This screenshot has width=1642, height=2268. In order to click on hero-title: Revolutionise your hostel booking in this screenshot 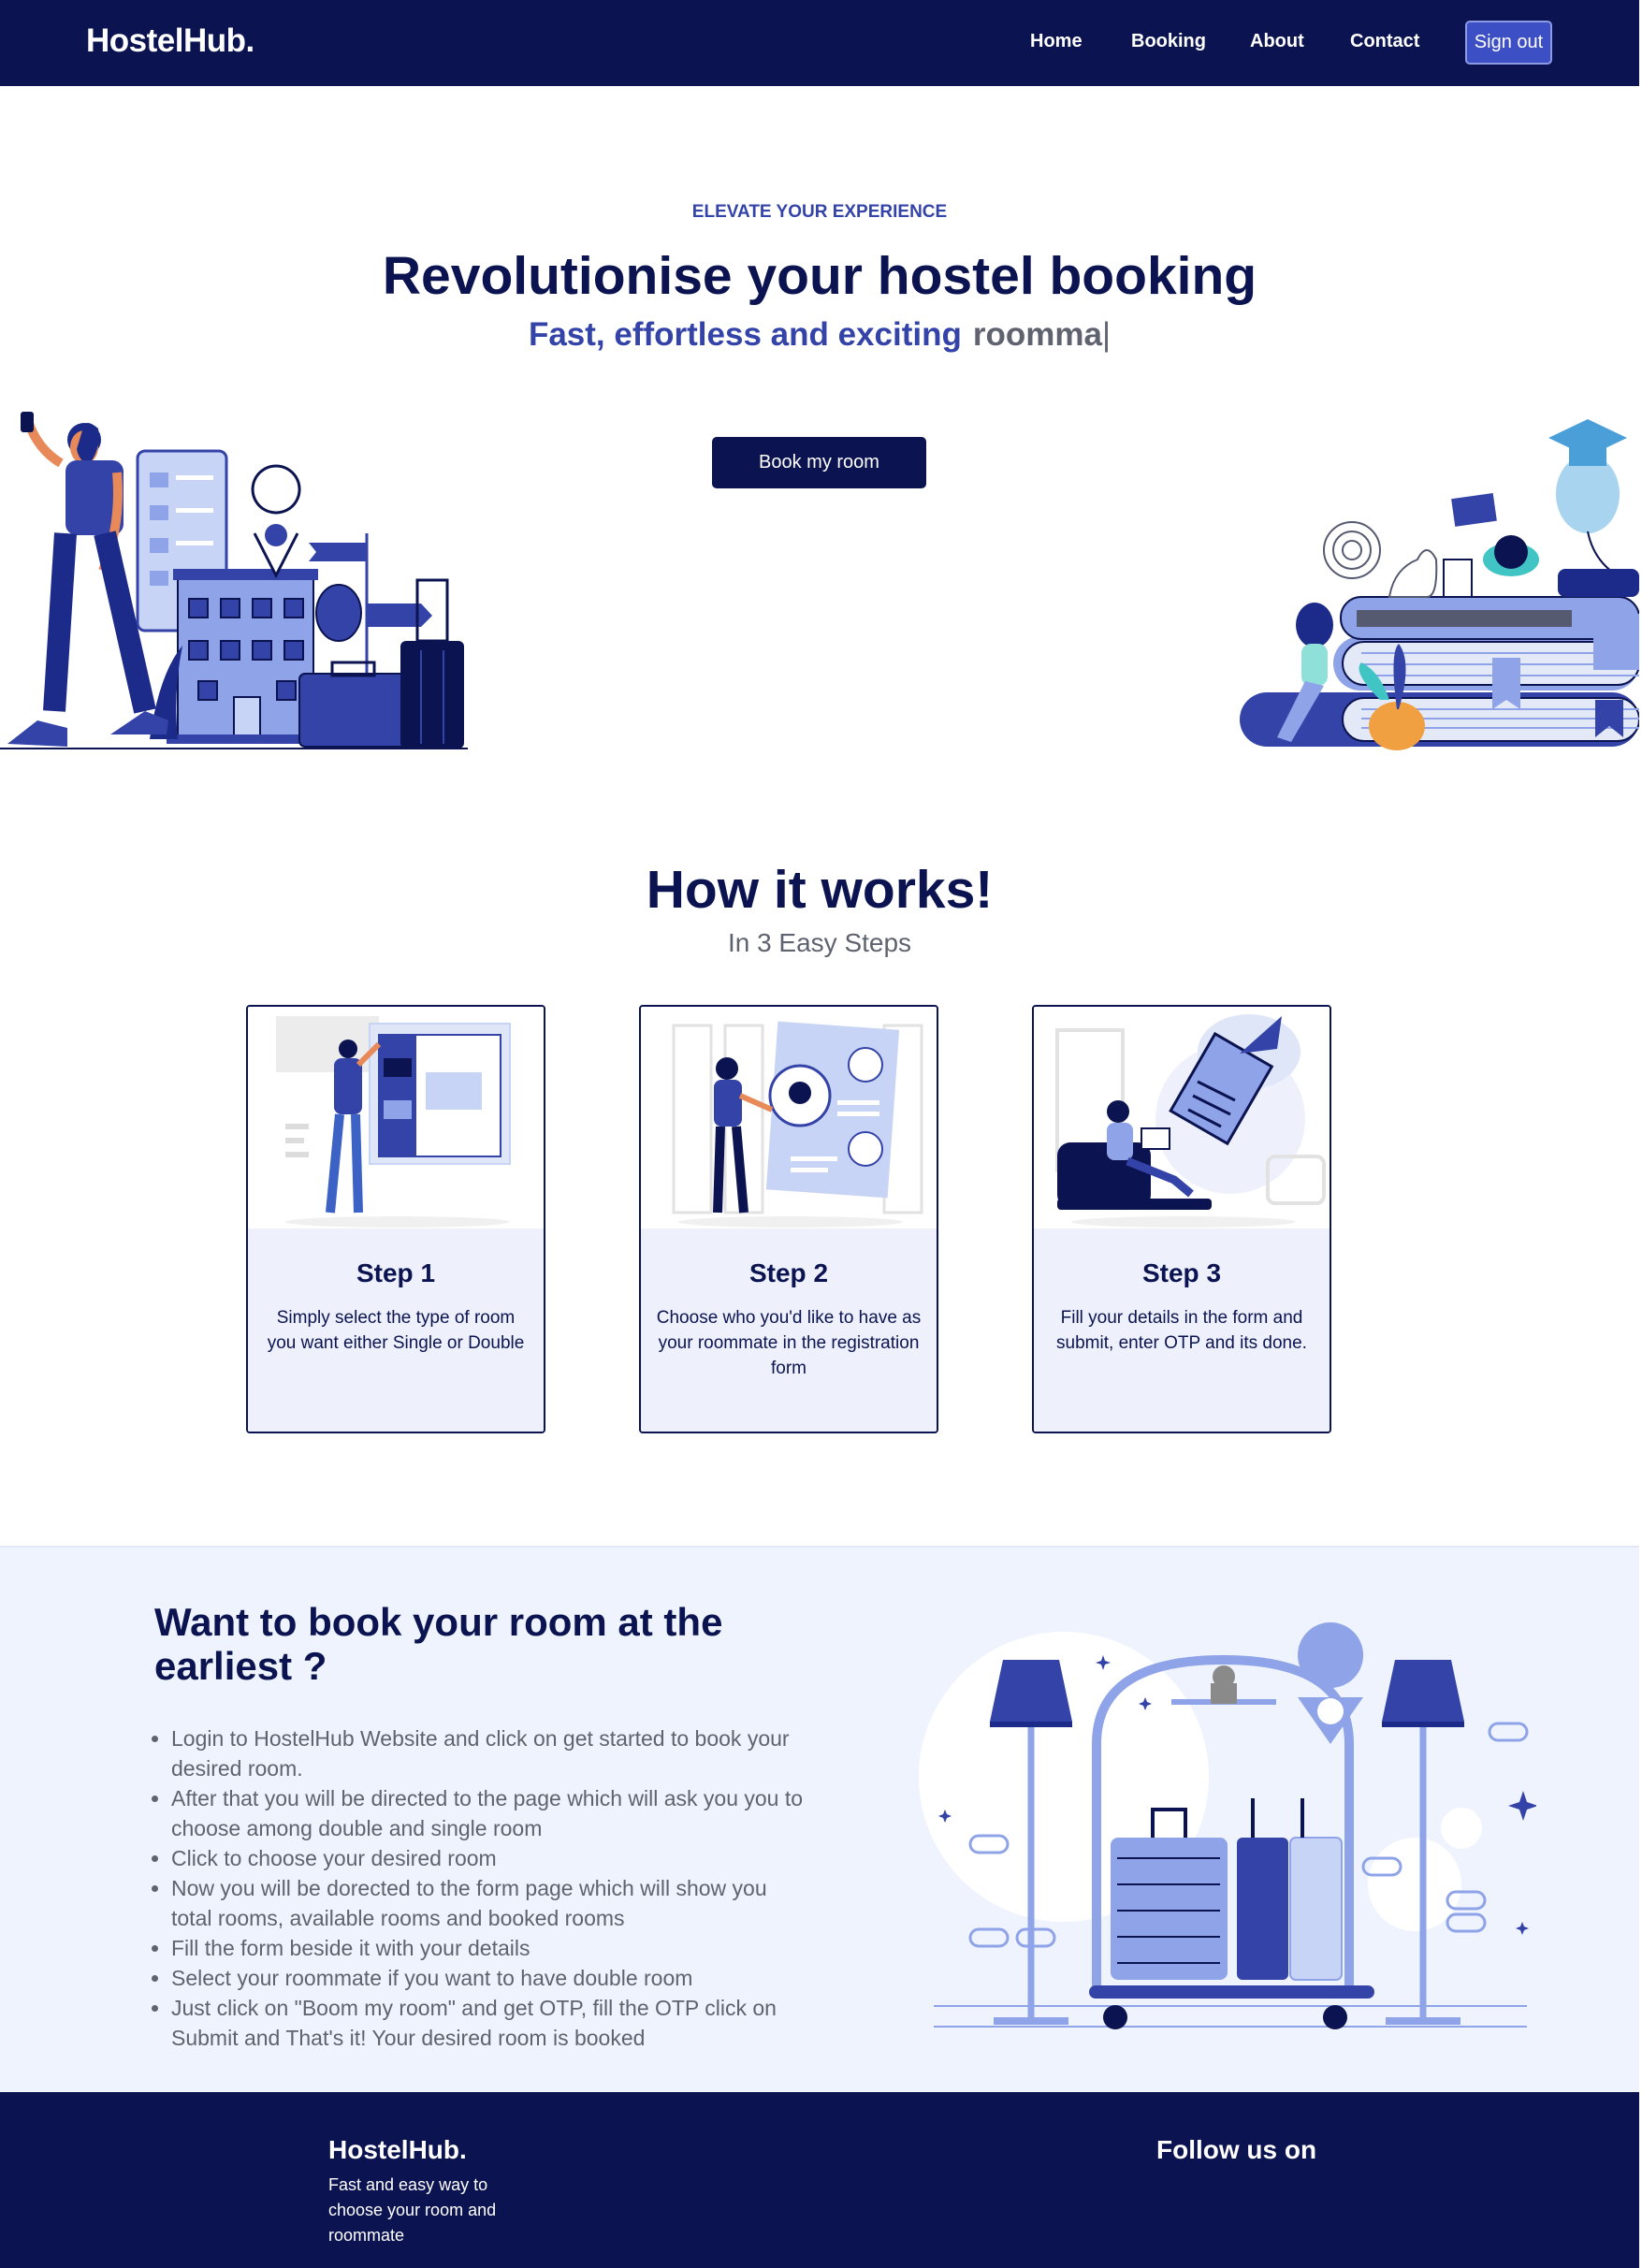, I will do `click(819, 276)`.